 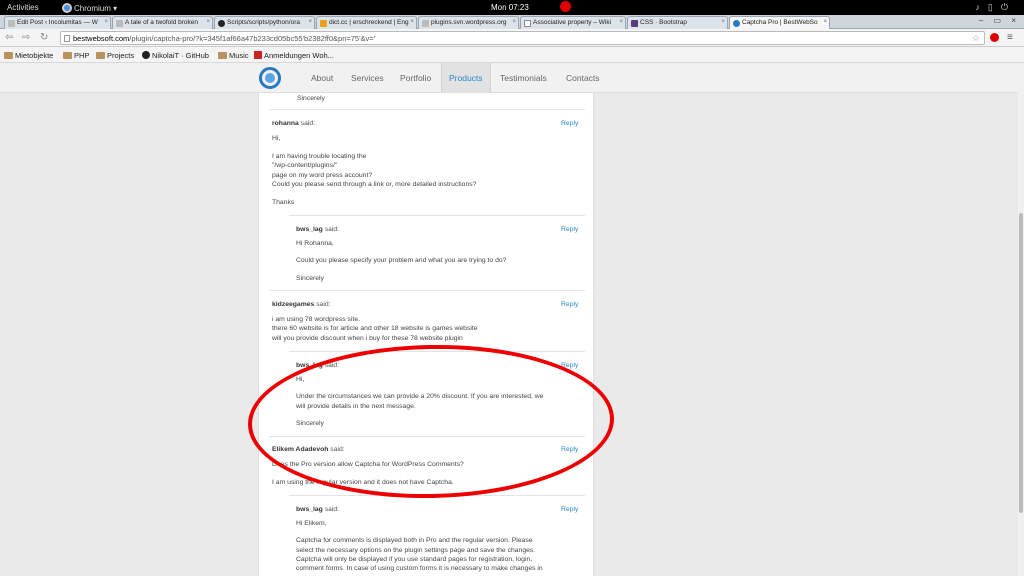 I want to click on author-name: Elikem Adadevoh, so click(x=300, y=449).